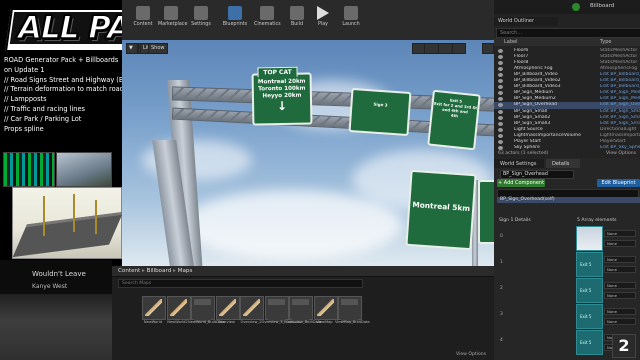 This screenshot has width=640, height=360. What do you see at coordinates (521, 183) in the screenshot?
I see `add-component-button: + Add Component` at bounding box center [521, 183].